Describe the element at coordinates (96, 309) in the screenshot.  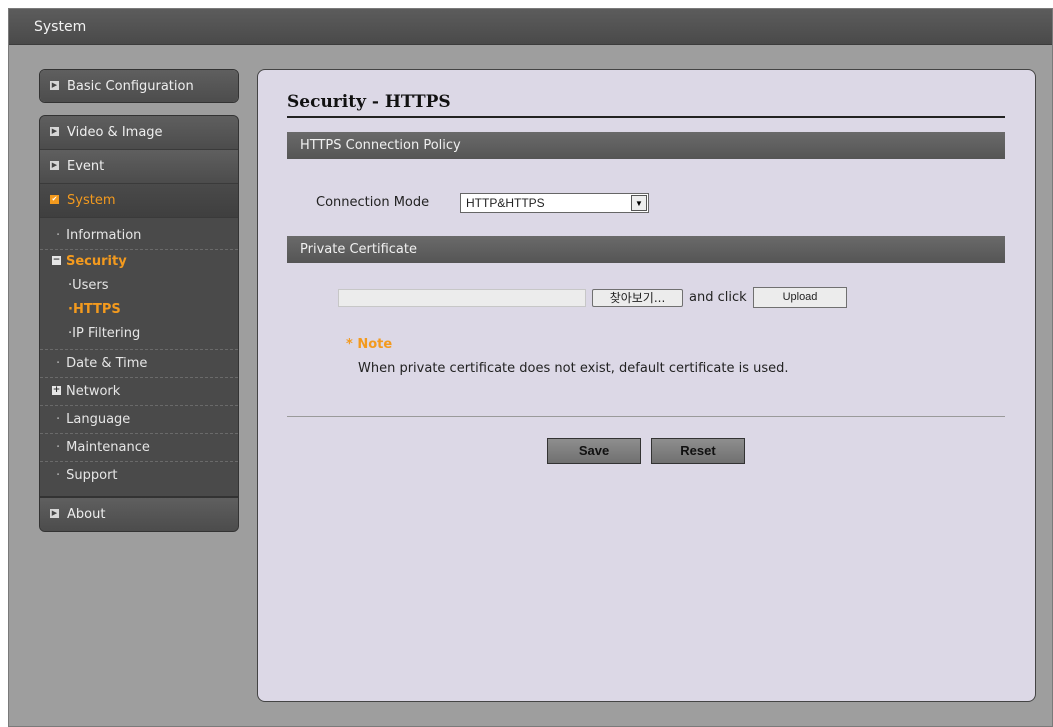
I see `sidebar-item-label: HTTPS` at that location.